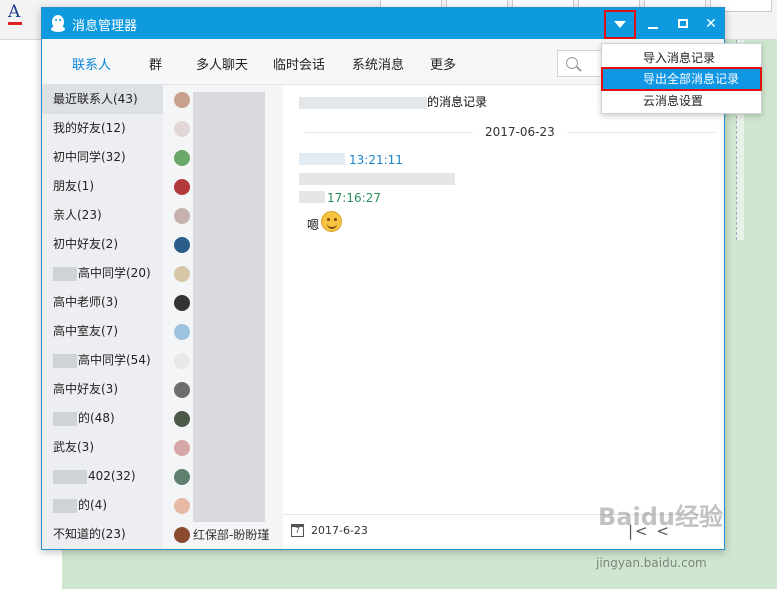 This screenshot has height=589, width=777. What do you see at coordinates (331, 221) in the screenshot?
I see `smiley-emoji-icon` at bounding box center [331, 221].